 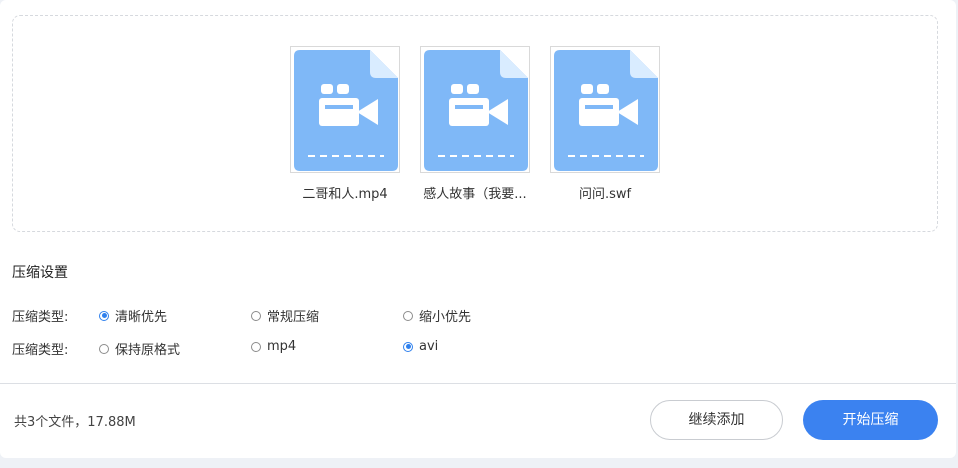 I want to click on radio-keep-format: 保持原格式, so click(x=139, y=348).